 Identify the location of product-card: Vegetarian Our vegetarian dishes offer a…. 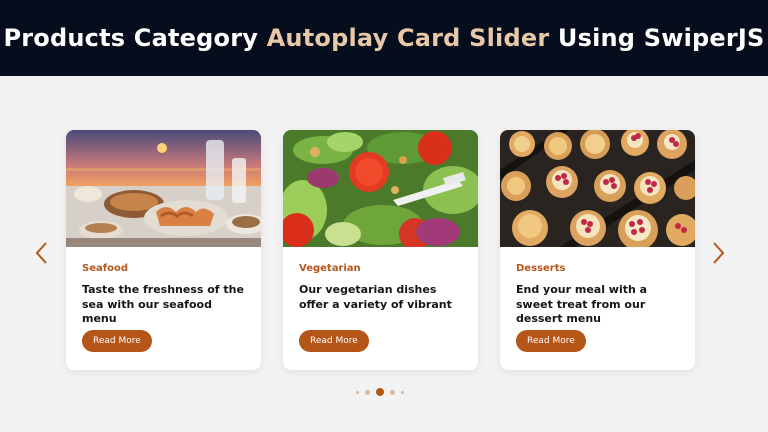
(380, 250).